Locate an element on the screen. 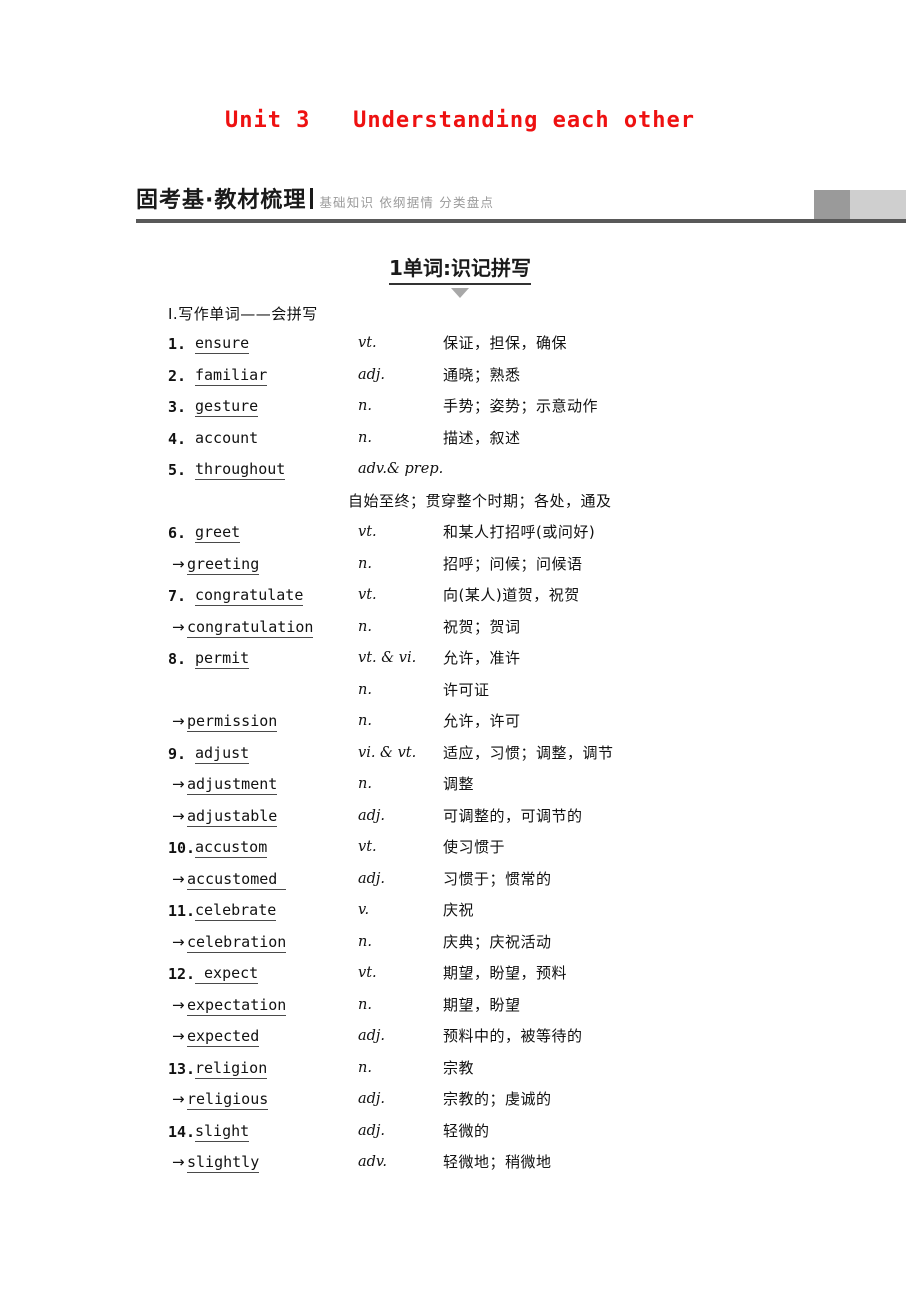 The width and height of the screenshot is (920, 1302). vocabulary-term: expect is located at coordinates (227, 974).